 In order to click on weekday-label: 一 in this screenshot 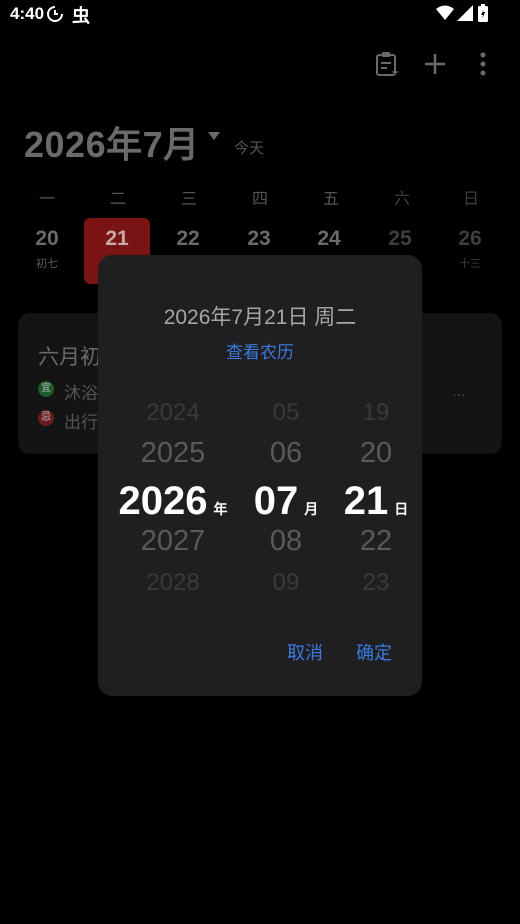, I will do `click(46, 199)`.